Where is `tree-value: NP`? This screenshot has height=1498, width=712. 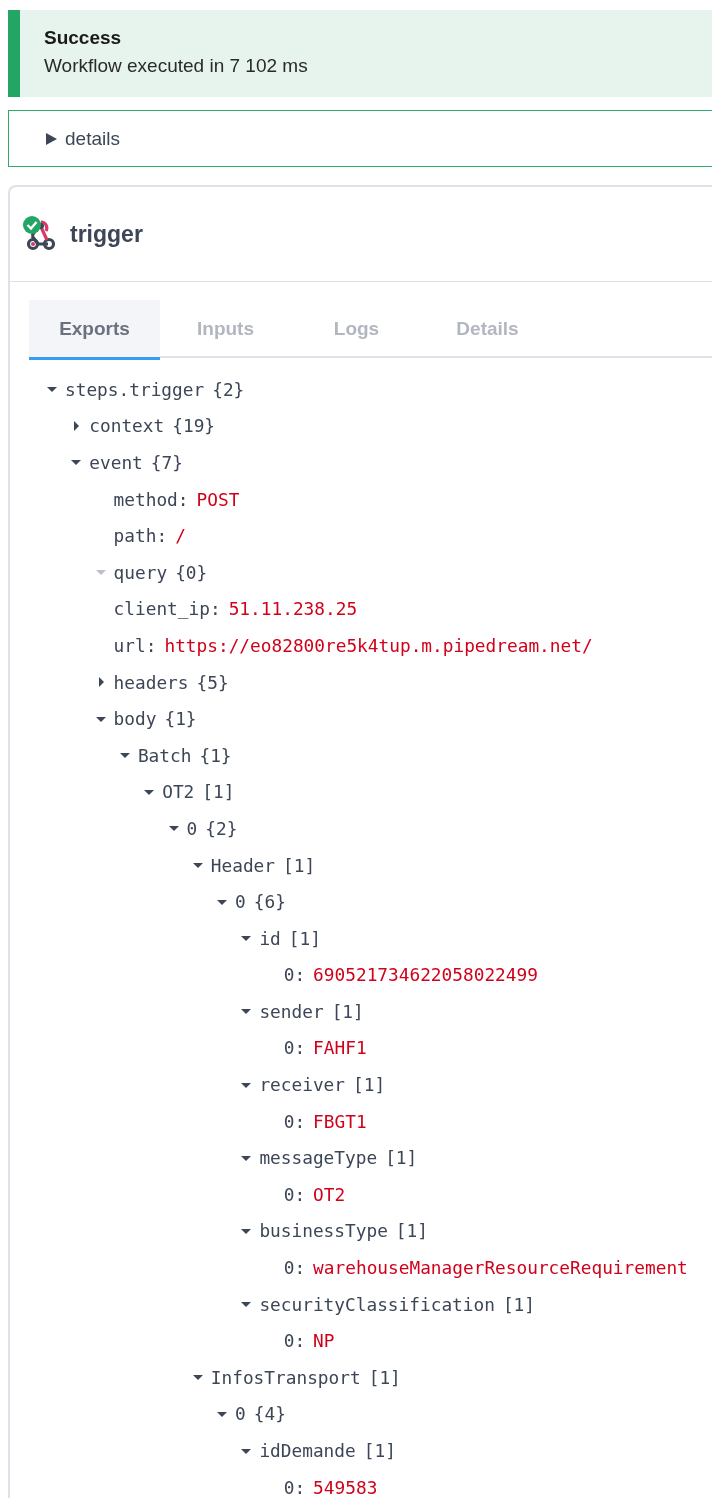
tree-value: NP is located at coordinates (324, 1341).